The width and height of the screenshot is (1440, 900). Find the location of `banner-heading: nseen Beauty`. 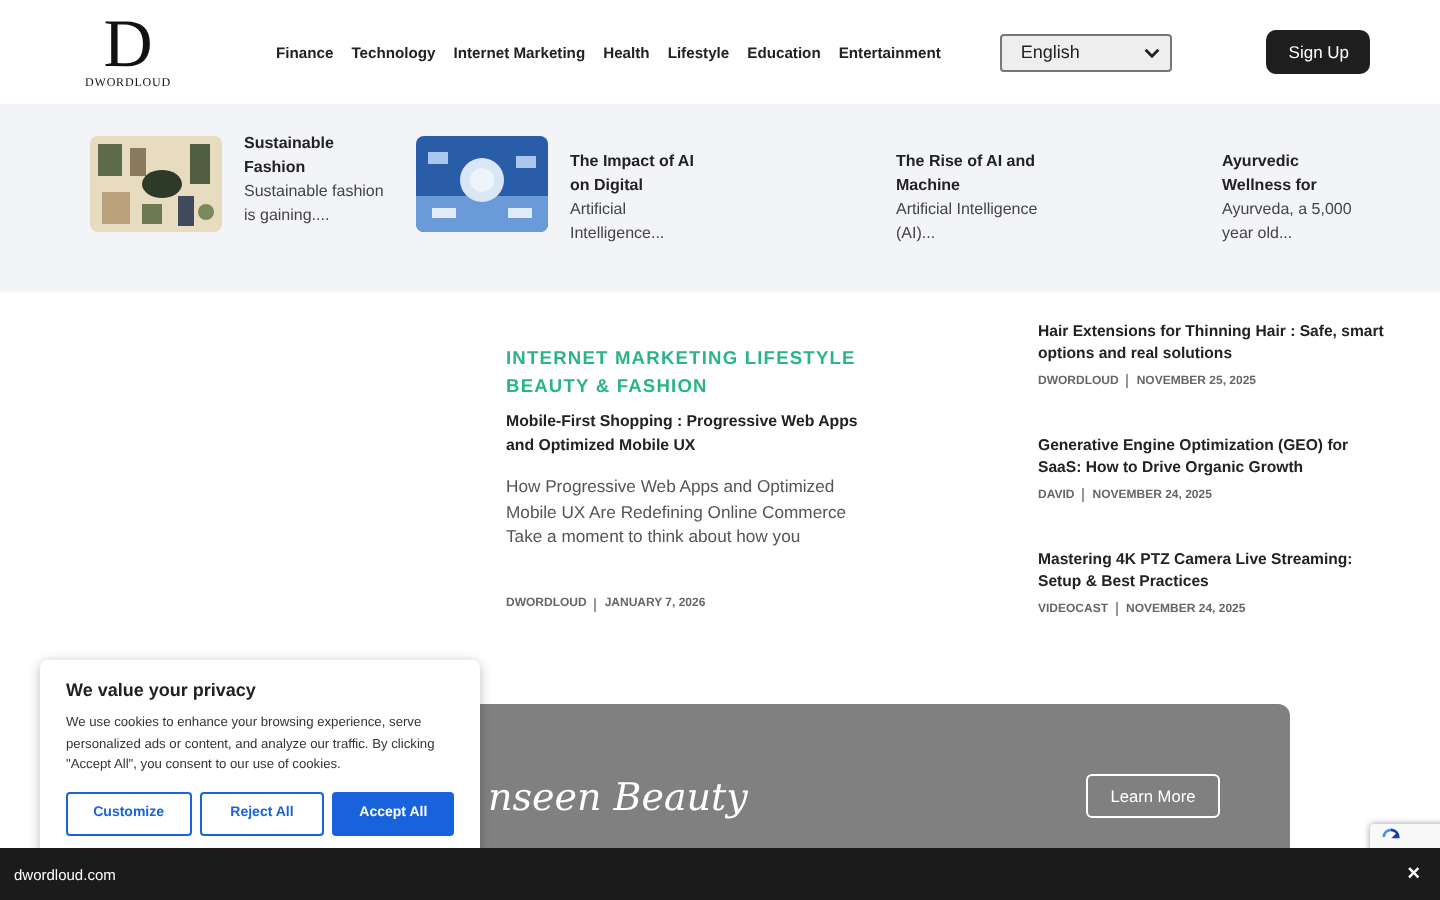

banner-heading: nseen Beauty is located at coordinates (618, 798).